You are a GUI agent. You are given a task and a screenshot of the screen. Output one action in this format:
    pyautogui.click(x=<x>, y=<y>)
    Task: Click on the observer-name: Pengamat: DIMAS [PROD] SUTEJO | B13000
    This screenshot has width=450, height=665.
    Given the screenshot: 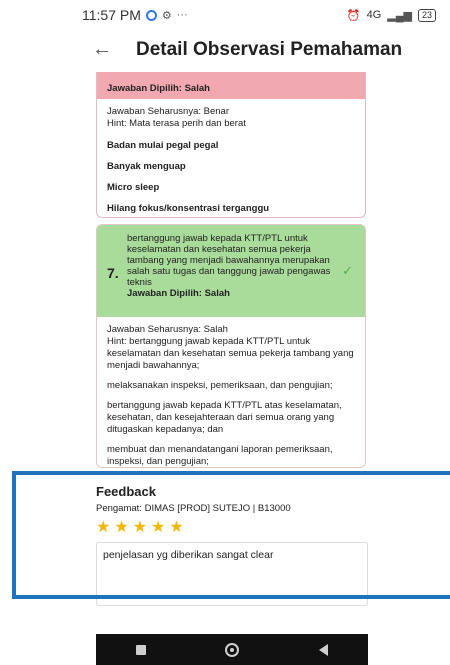 What is the action you would take?
    pyautogui.click(x=193, y=508)
    